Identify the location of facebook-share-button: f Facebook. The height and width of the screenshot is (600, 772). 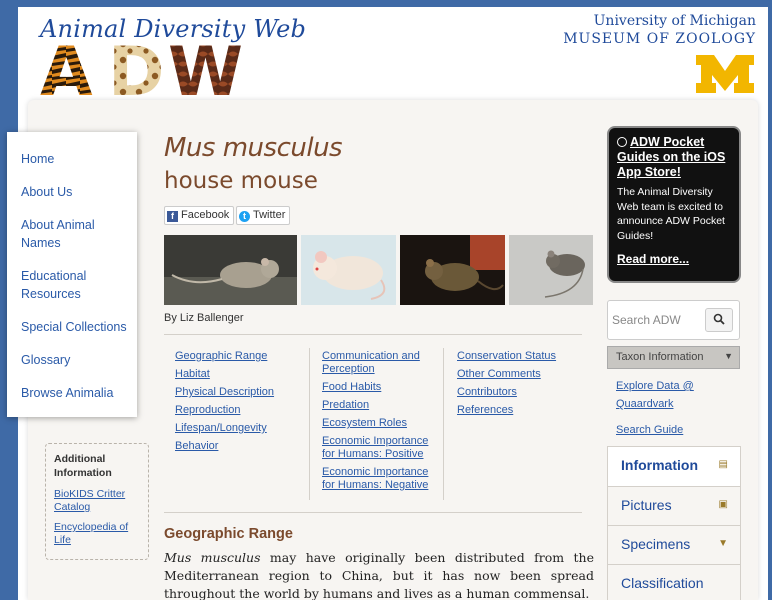
(199, 215).